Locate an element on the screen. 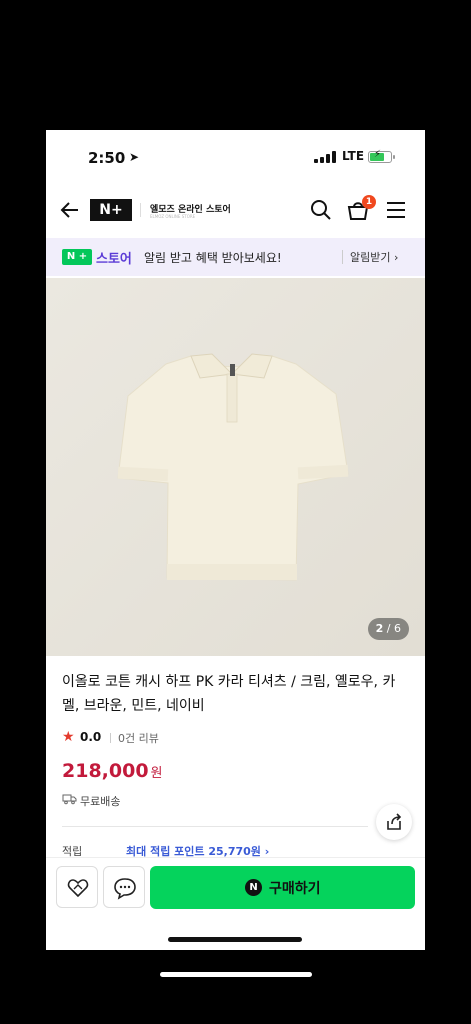 The image size is (471, 1024). banner-brand: 스토어 is located at coordinates (114, 259).